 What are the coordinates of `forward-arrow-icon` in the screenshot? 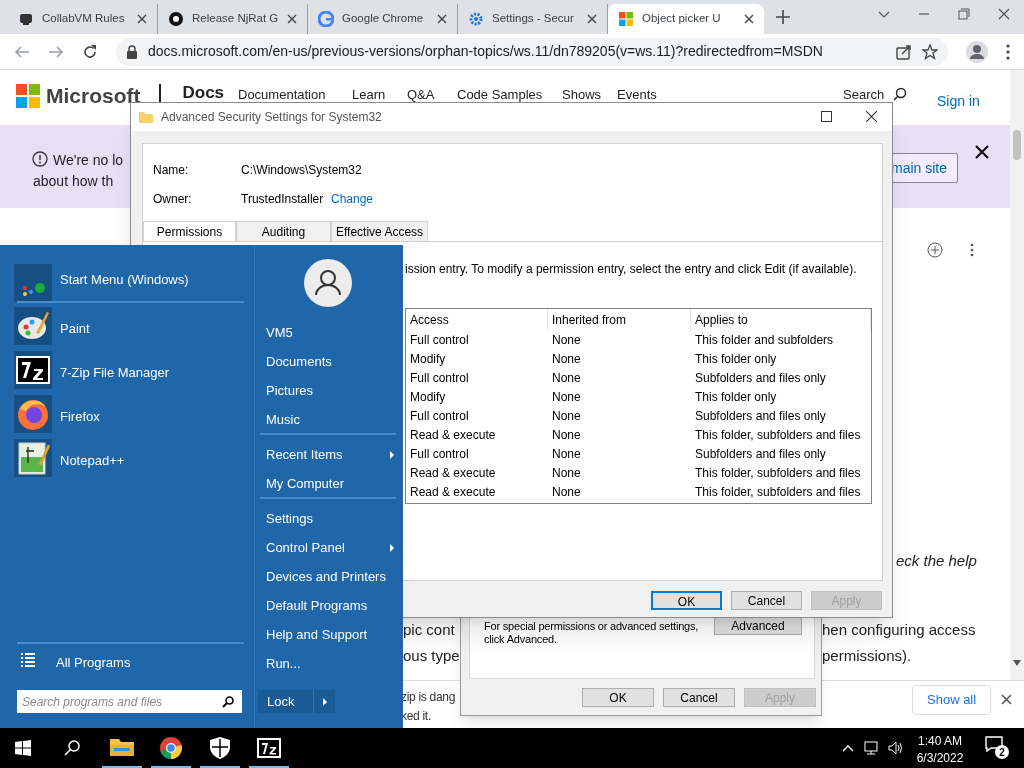 It's located at (56, 51).